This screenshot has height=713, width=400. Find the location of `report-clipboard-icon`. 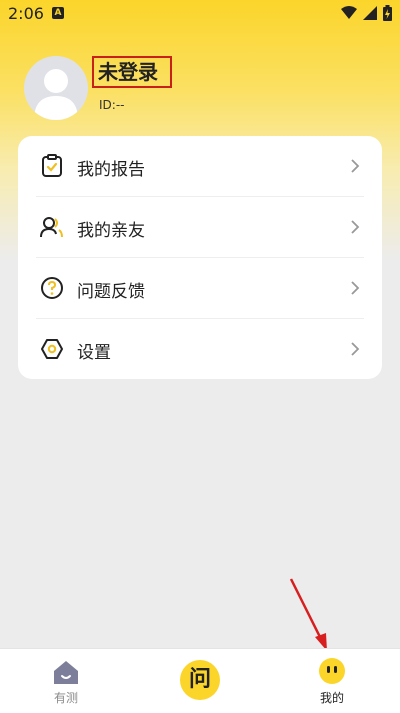

report-clipboard-icon is located at coordinates (52, 165).